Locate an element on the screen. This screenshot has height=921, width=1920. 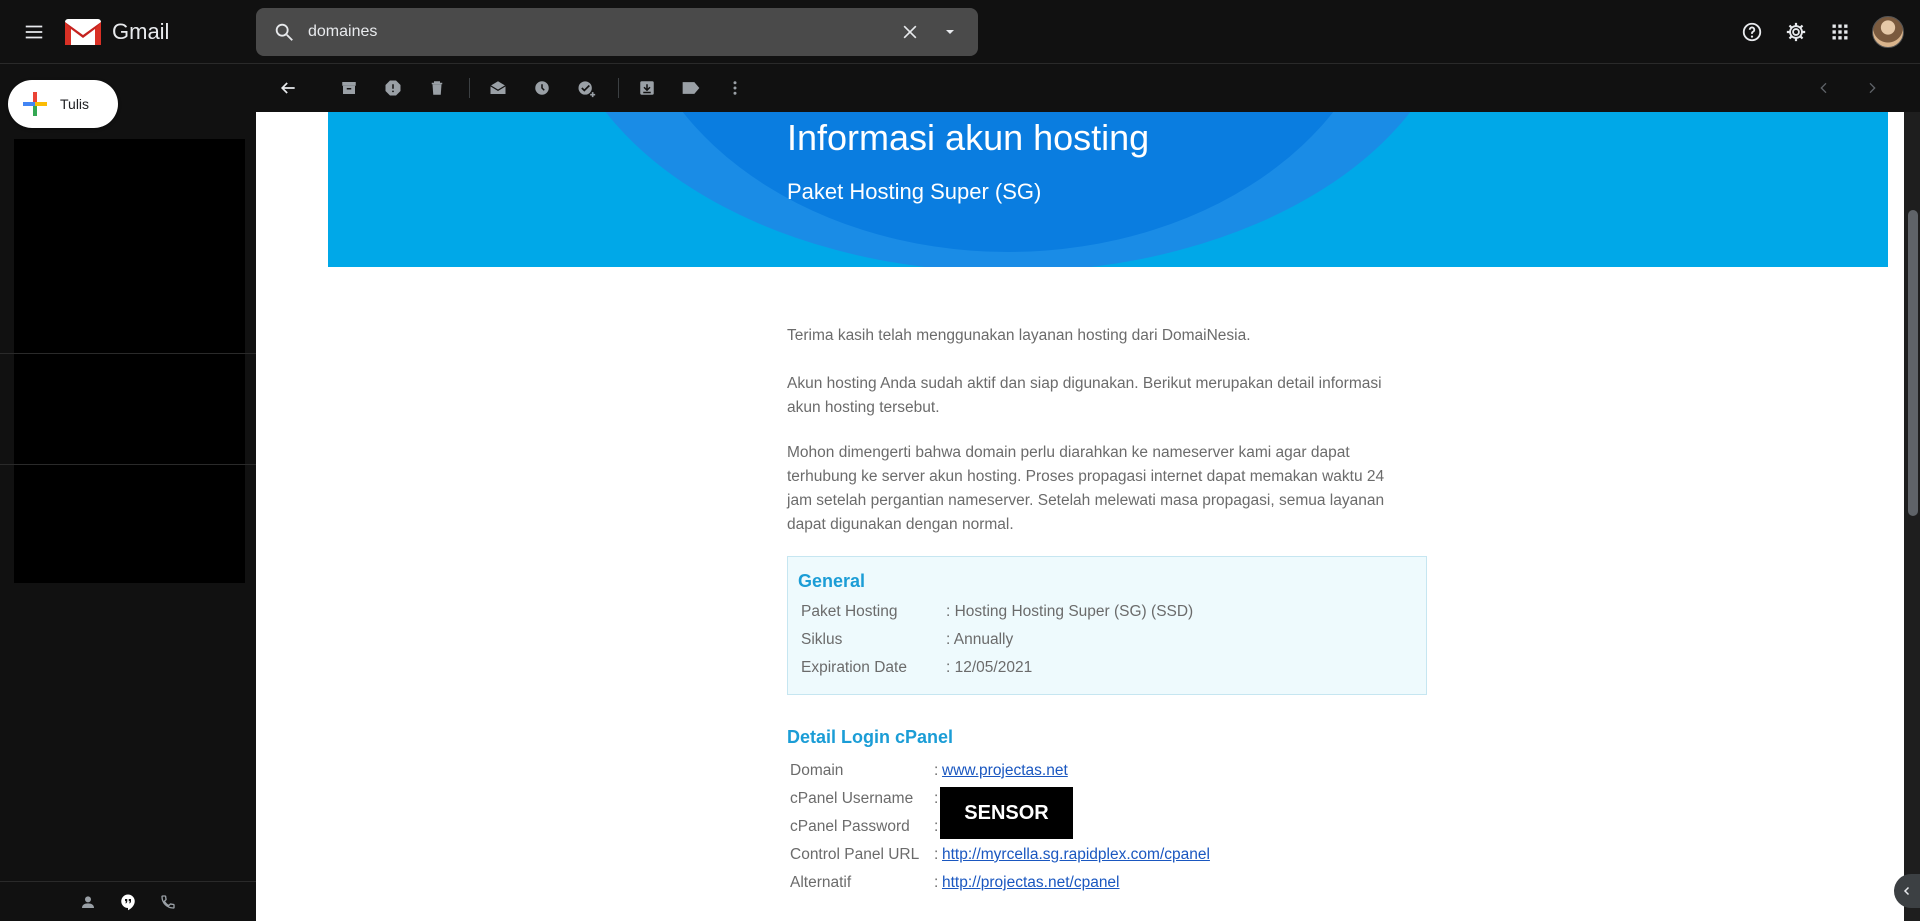
person-icon is located at coordinates (88, 901).